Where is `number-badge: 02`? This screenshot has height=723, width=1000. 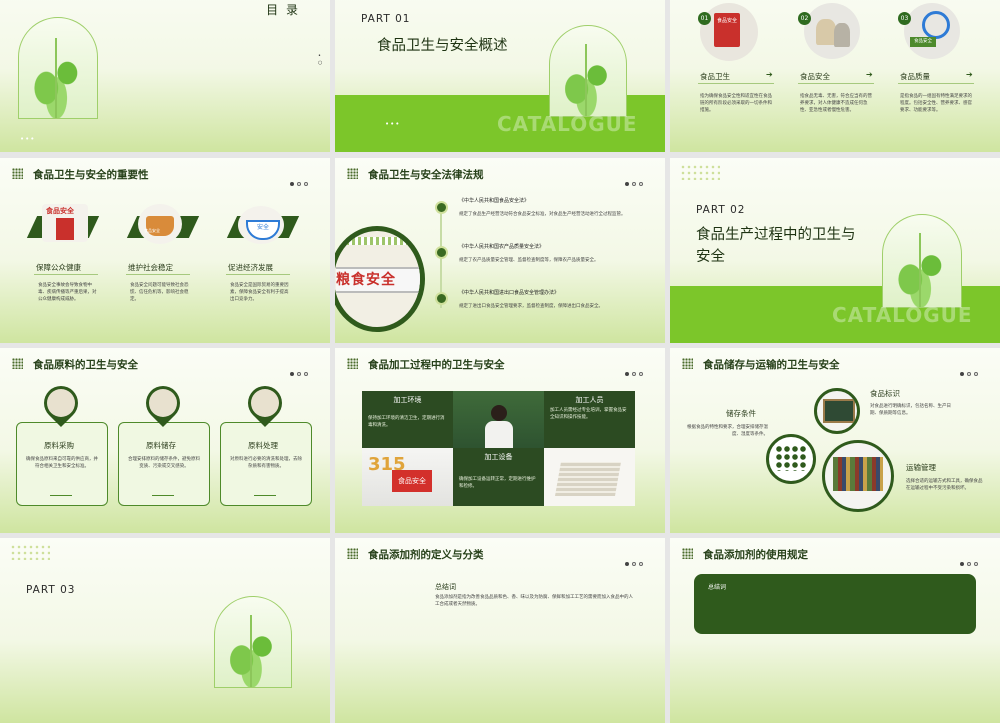
number-badge: 02 is located at coordinates (804, 18).